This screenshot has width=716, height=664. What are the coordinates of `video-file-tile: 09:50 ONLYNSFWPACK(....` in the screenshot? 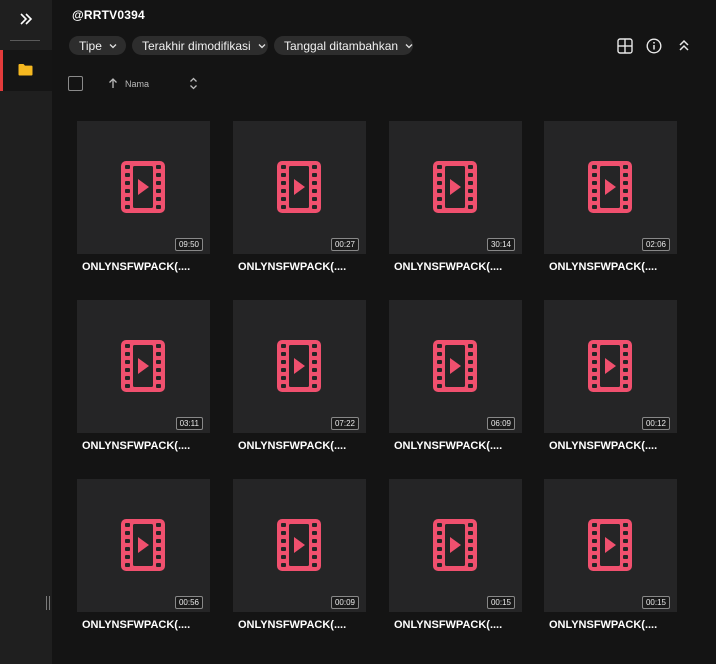 It's located at (144, 201).